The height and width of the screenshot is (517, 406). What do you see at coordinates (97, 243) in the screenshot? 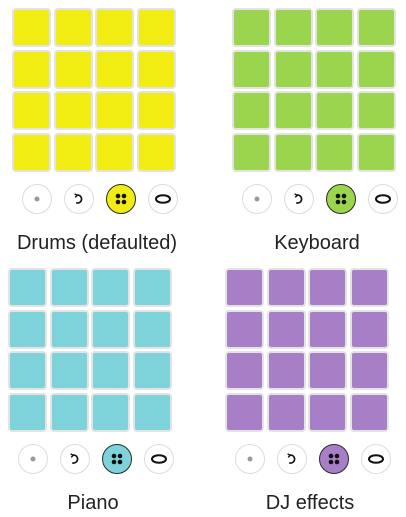
I see `instrument-label: Drums (defaulted)` at bounding box center [97, 243].